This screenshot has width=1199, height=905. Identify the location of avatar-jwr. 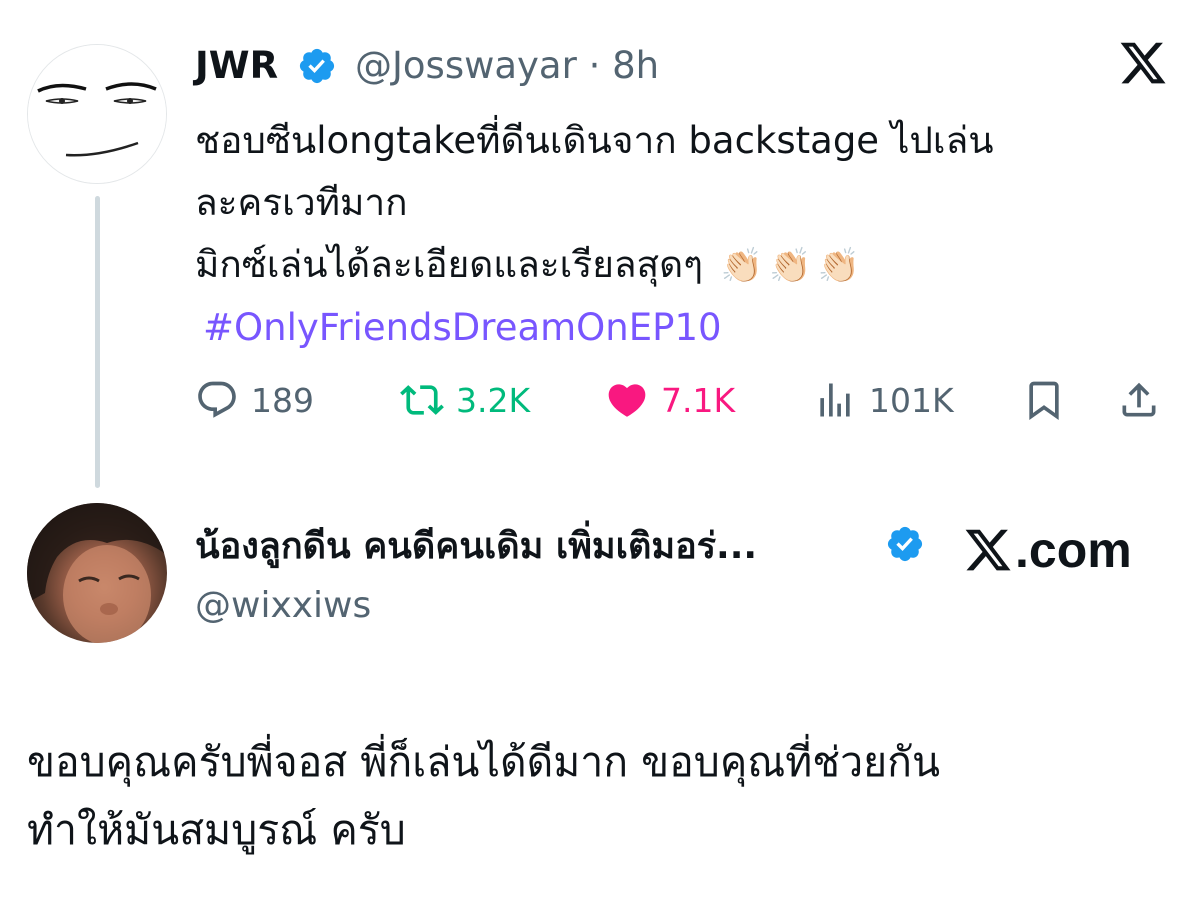
(97, 114).